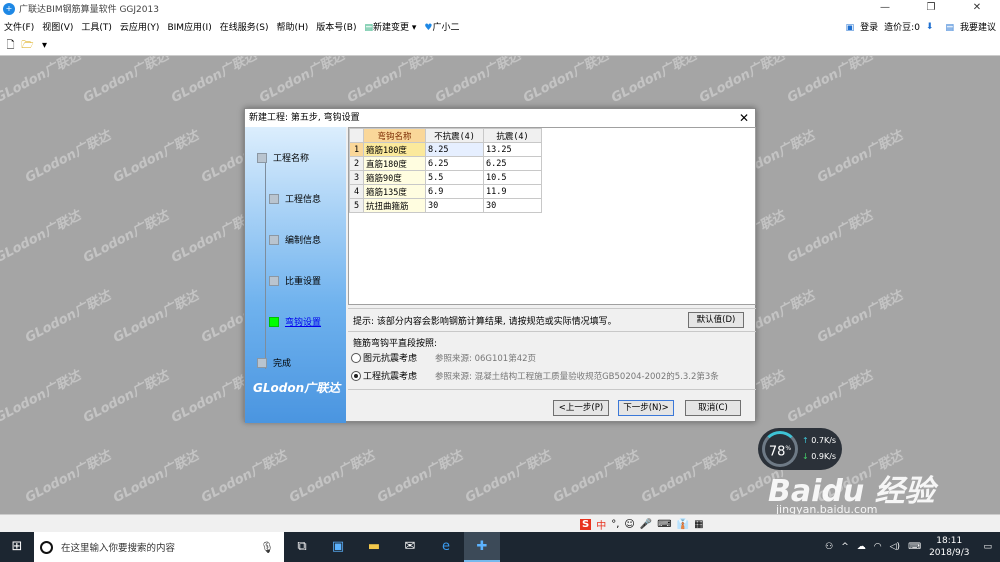  I want to click on cancel-button: 取消(C), so click(713, 408).